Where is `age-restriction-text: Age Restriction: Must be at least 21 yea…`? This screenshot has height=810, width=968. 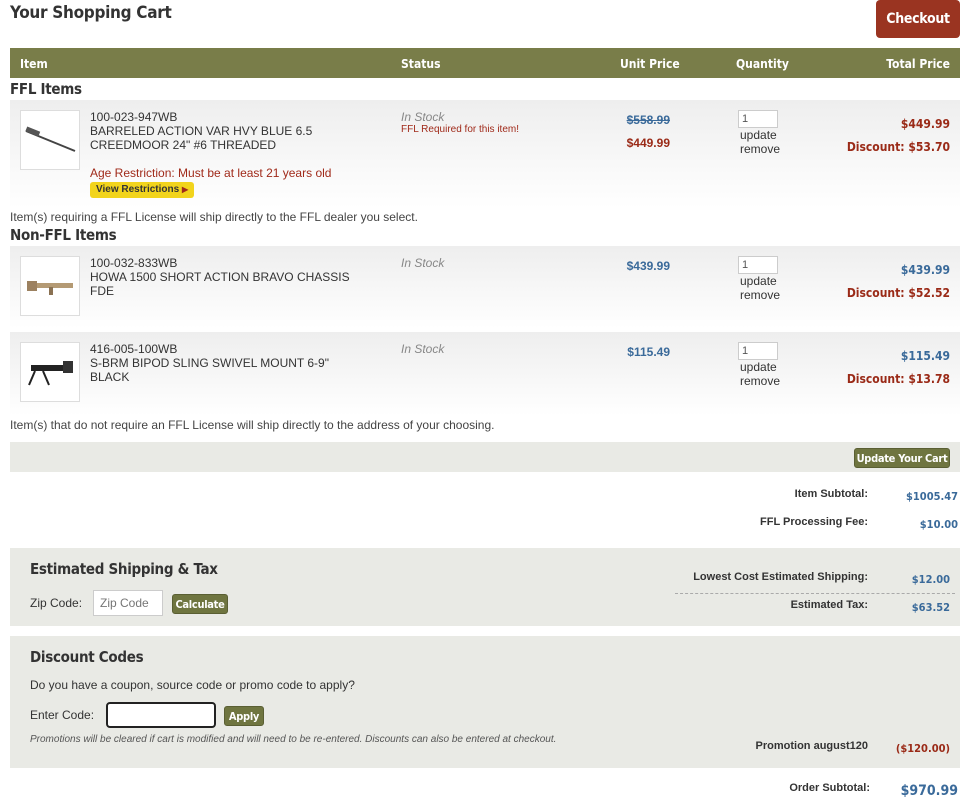 age-restriction-text: Age Restriction: Must be at least 21 yea… is located at coordinates (211, 173).